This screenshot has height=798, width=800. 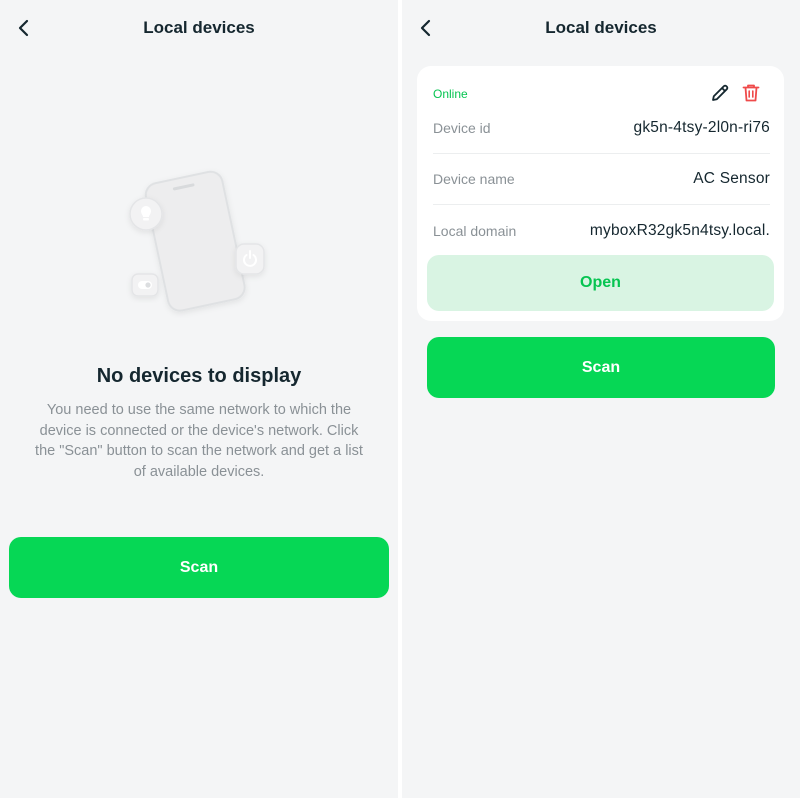 I want to click on delete-button, so click(x=751, y=93).